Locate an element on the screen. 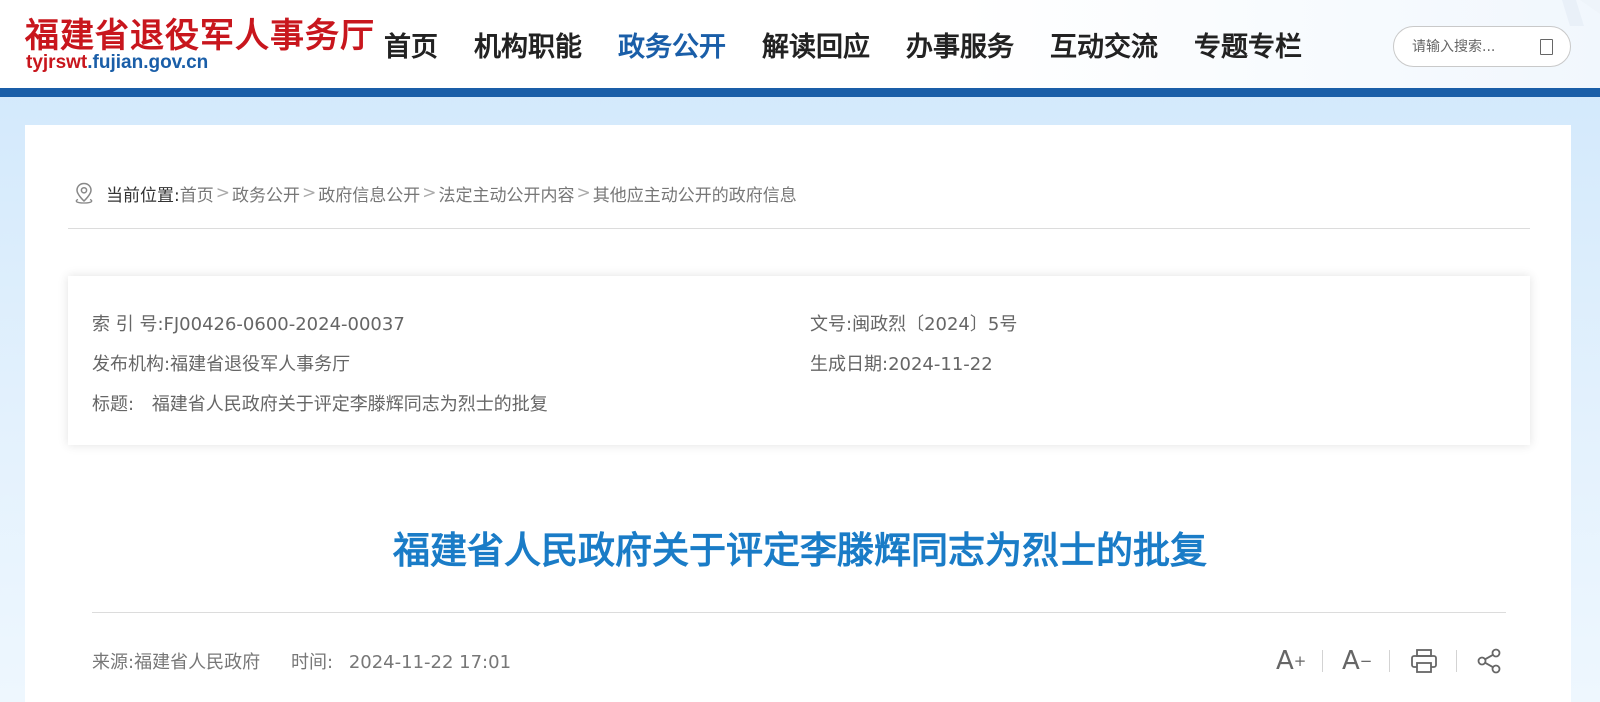 Image resolution: width=1600 pixels, height=702 pixels. font-decrease-button: A − is located at coordinates (1357, 661).